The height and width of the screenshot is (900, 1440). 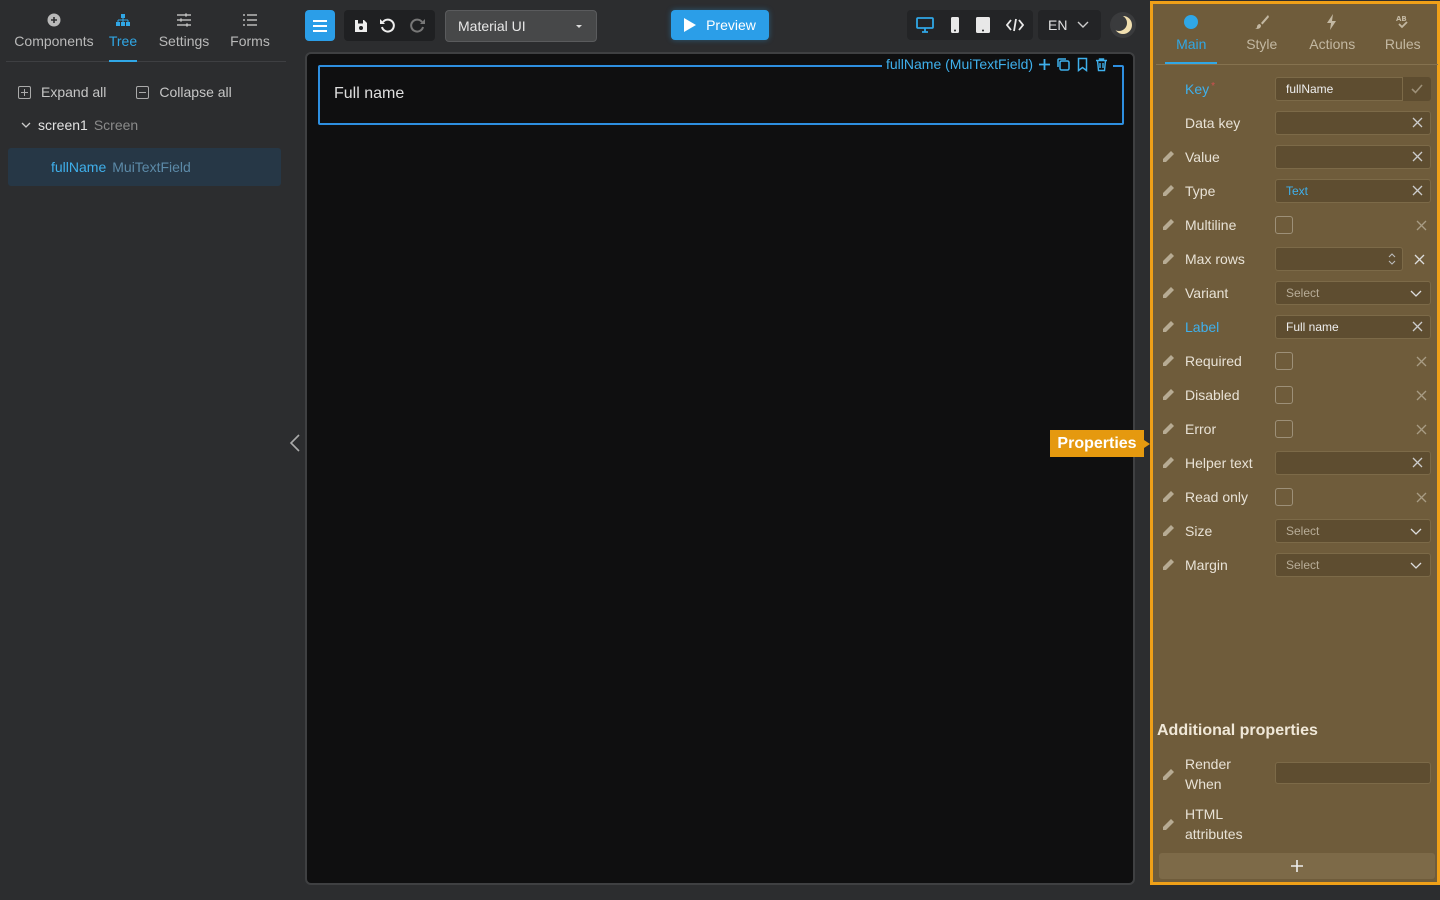 I want to click on tab-components: Components, so click(x=54, y=31).